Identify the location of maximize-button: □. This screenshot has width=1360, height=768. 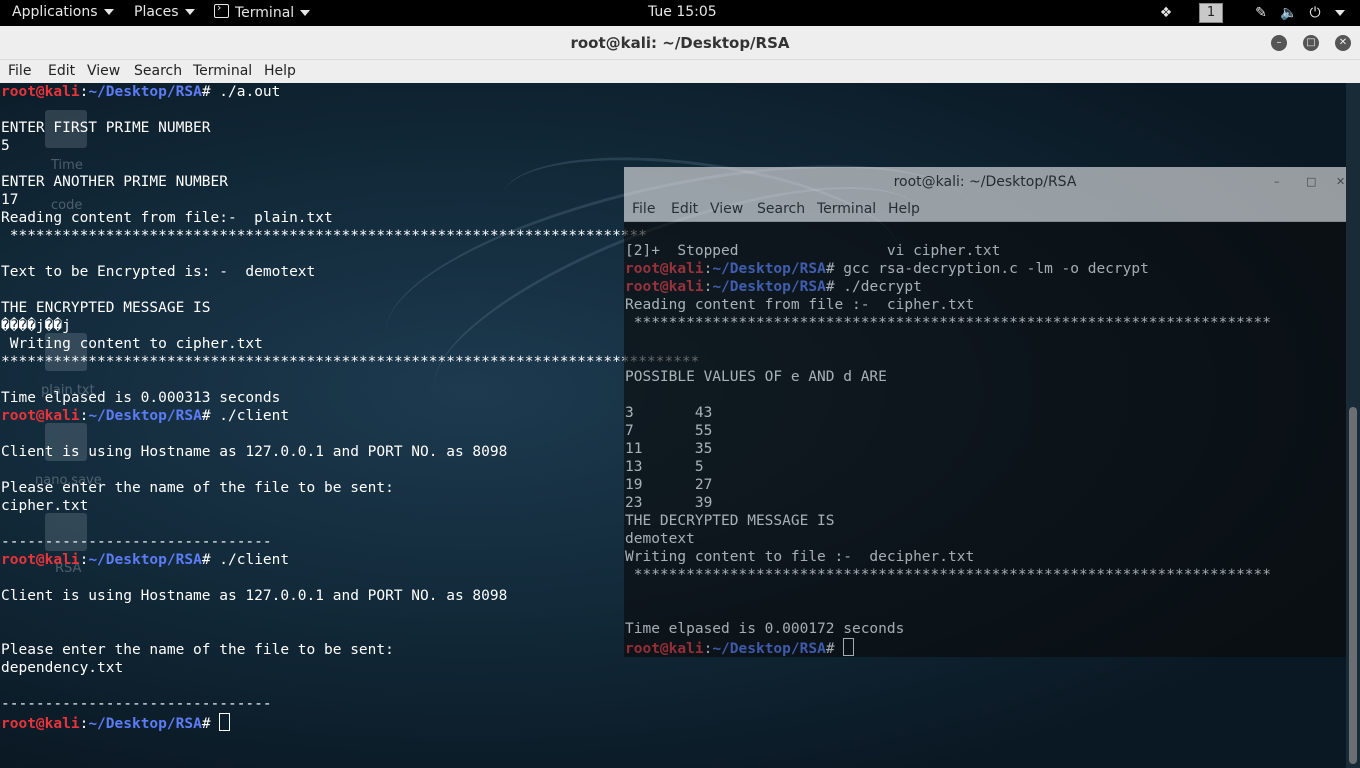
(1311, 43).